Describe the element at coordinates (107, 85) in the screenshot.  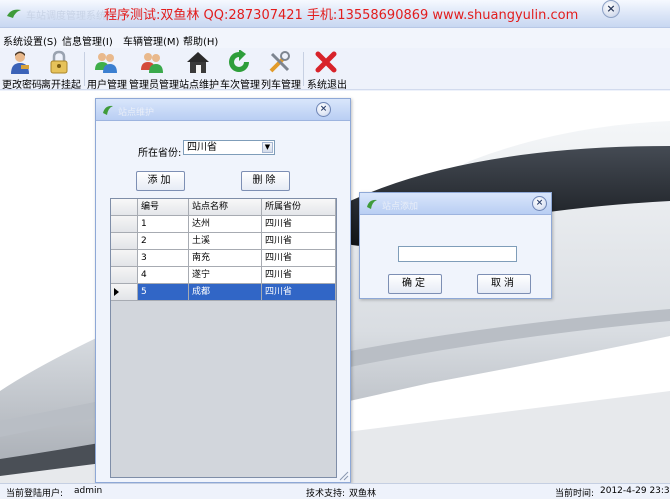
I see `user-management-label: 用户管理` at that location.